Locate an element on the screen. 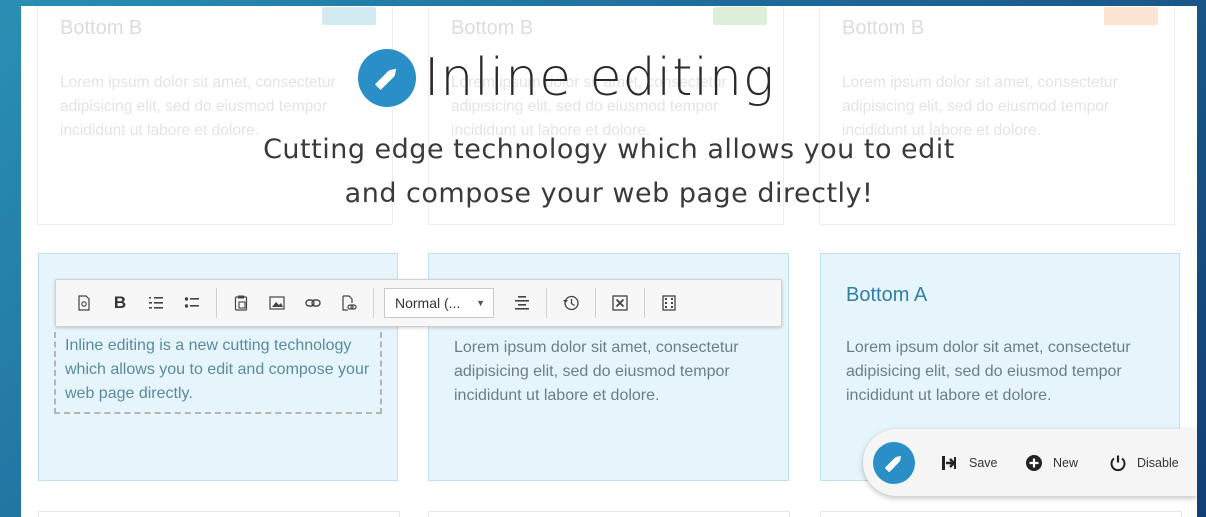  editor-toolbar: B Normal (... ▼ is located at coordinates (418, 303).